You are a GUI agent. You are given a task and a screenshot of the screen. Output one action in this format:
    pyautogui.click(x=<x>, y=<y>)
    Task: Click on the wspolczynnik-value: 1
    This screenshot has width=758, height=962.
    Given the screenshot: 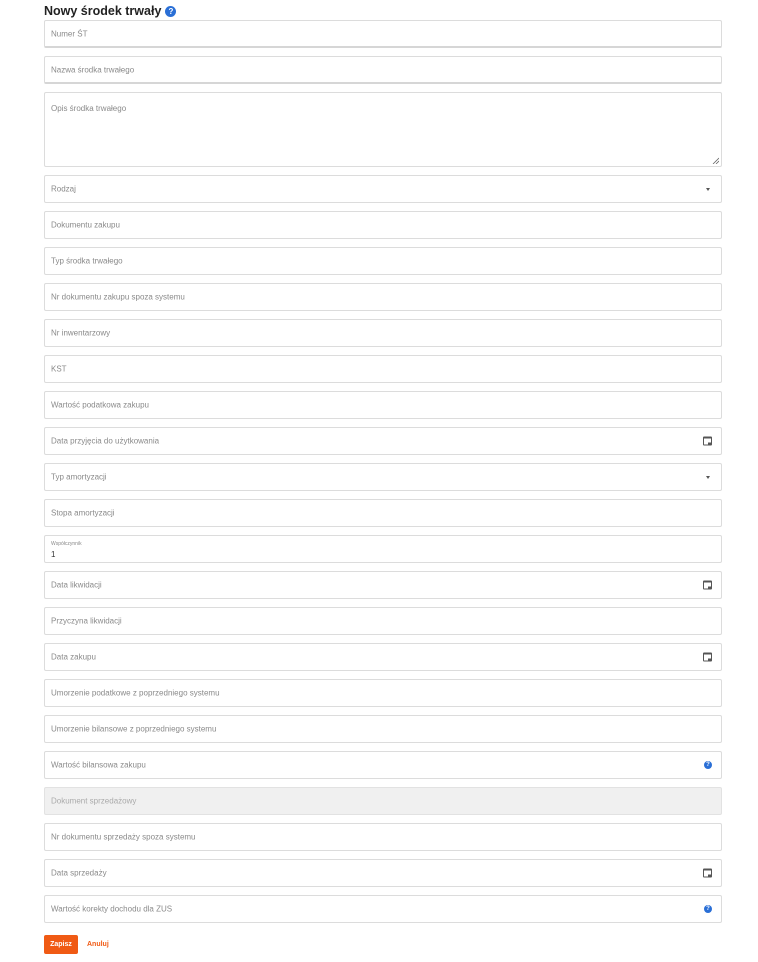 What is the action you would take?
    pyautogui.click(x=53, y=554)
    